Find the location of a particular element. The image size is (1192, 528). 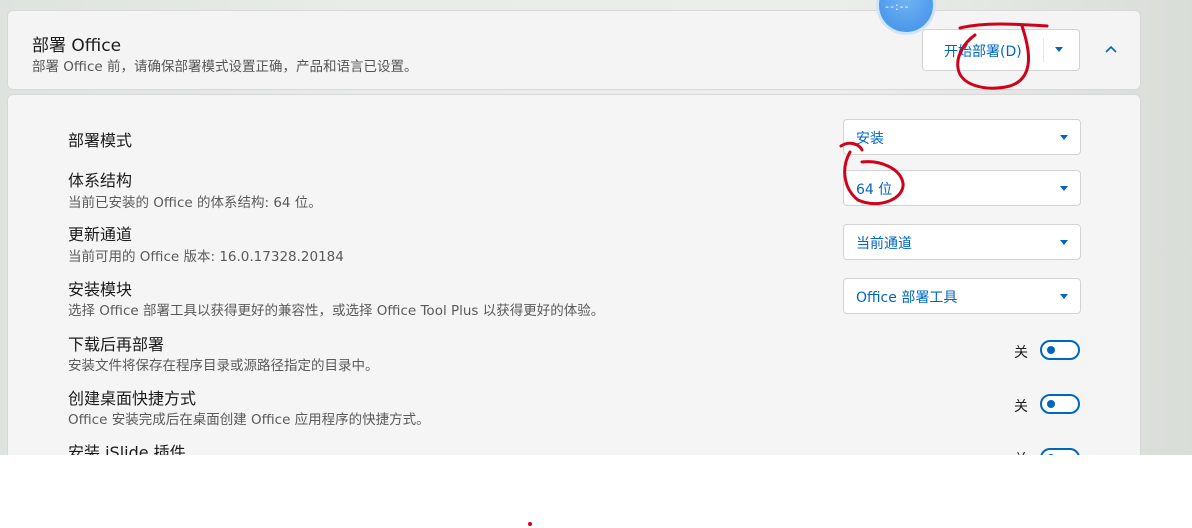

install-module-label: 安装模块 is located at coordinates (100, 289).